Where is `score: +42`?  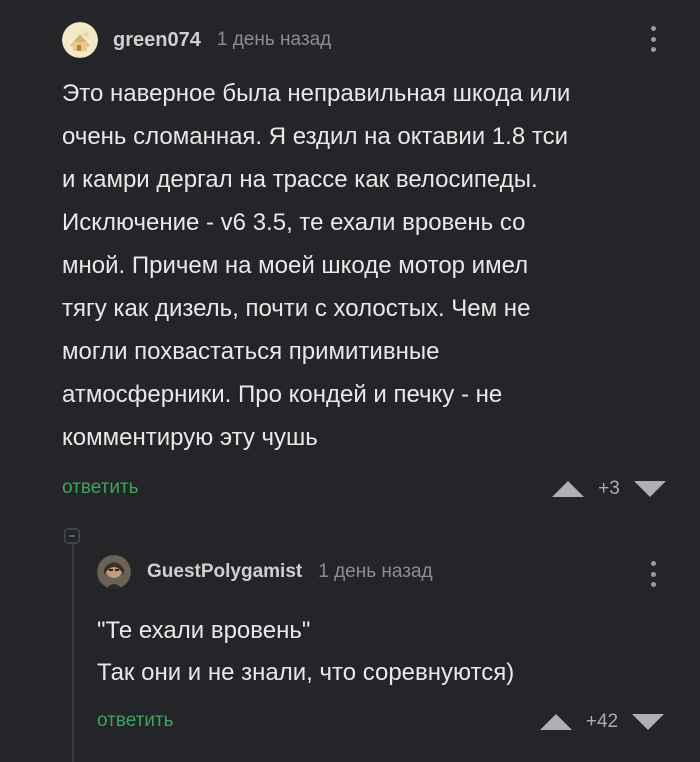 score: +42 is located at coordinates (602, 721).